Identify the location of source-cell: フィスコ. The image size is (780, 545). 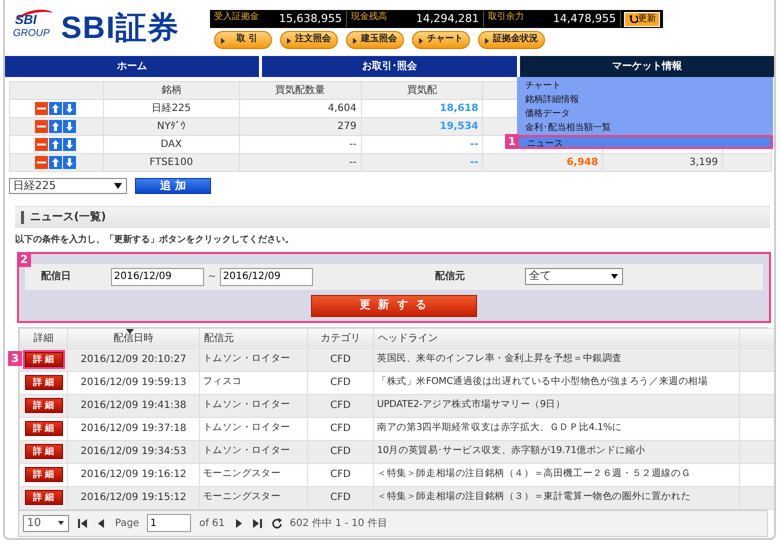
(254, 382).